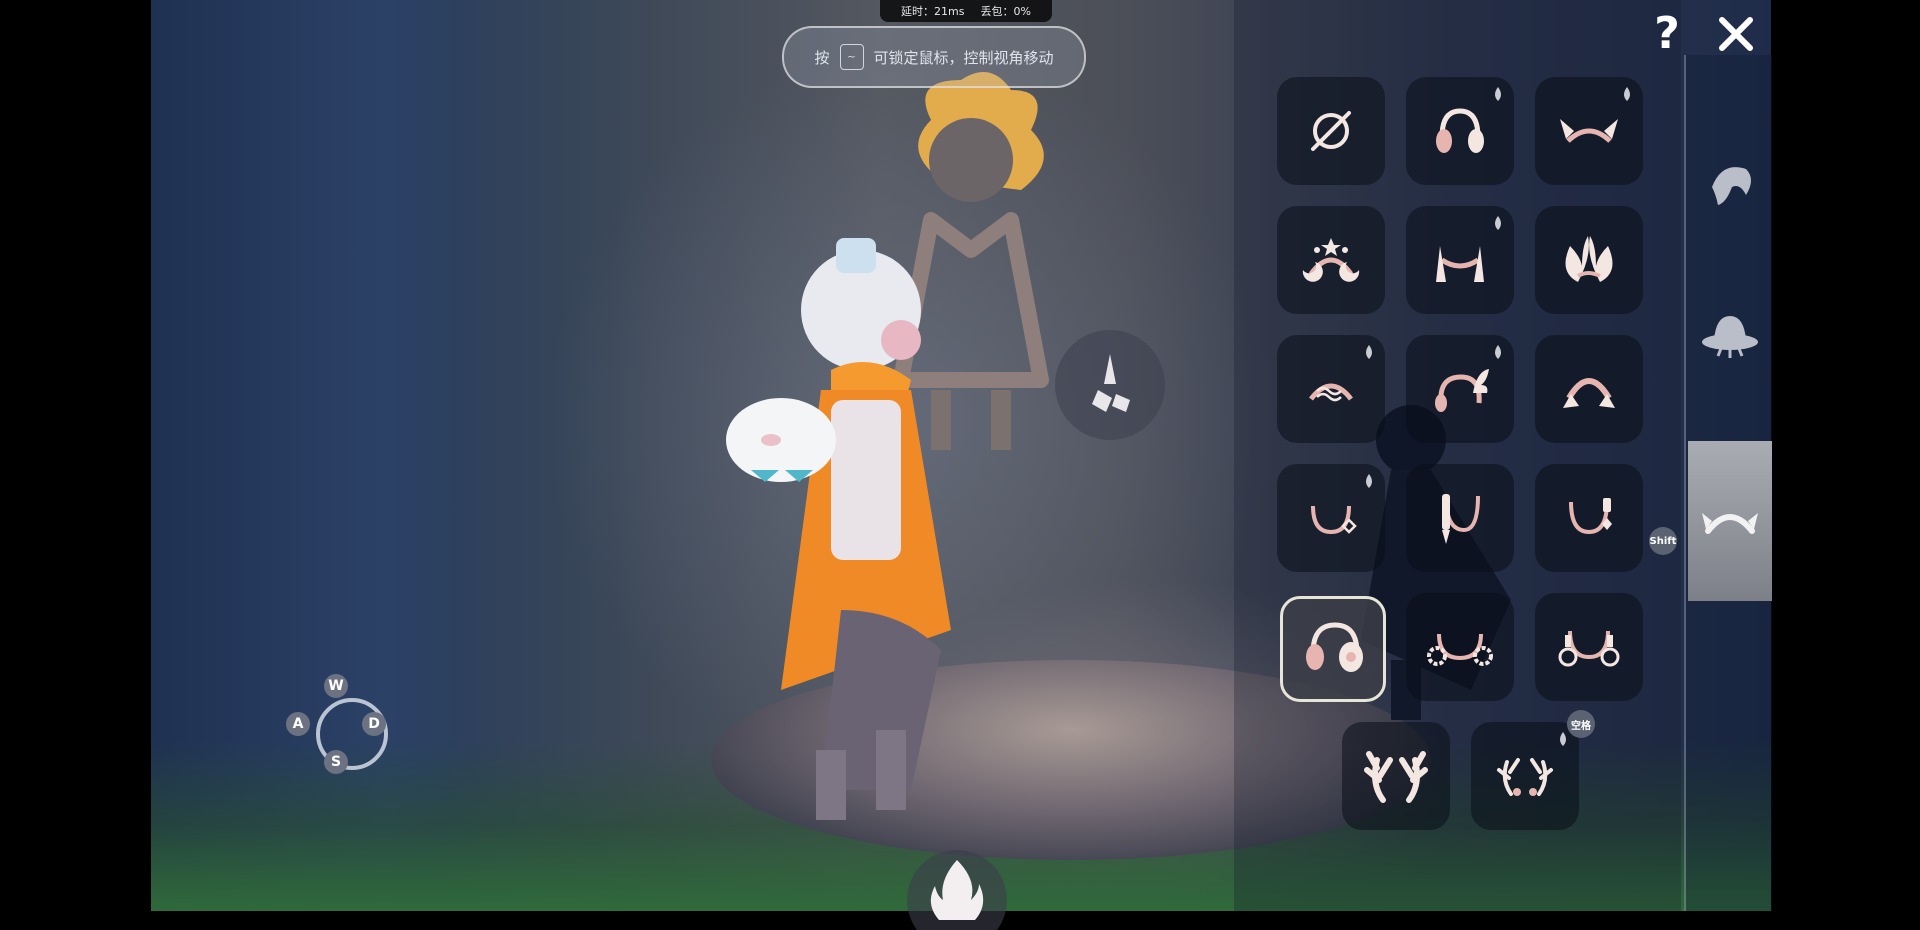  I want to click on small-antlers-icon, so click(1525, 777).